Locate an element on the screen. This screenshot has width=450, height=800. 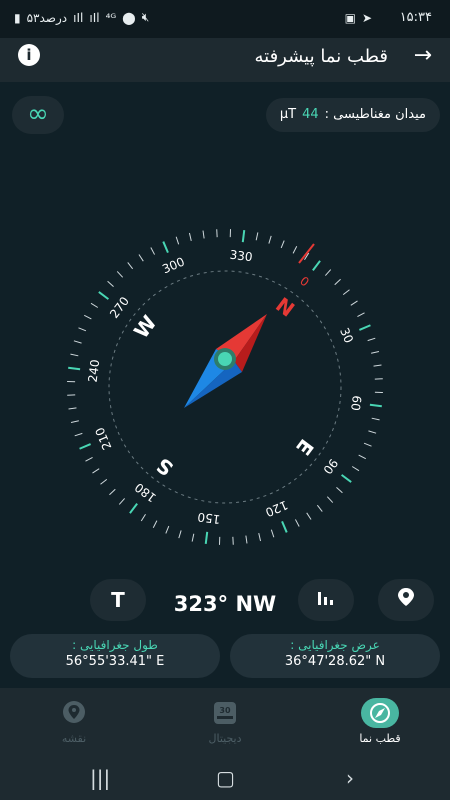
compass-needle is located at coordinates (225, 361).